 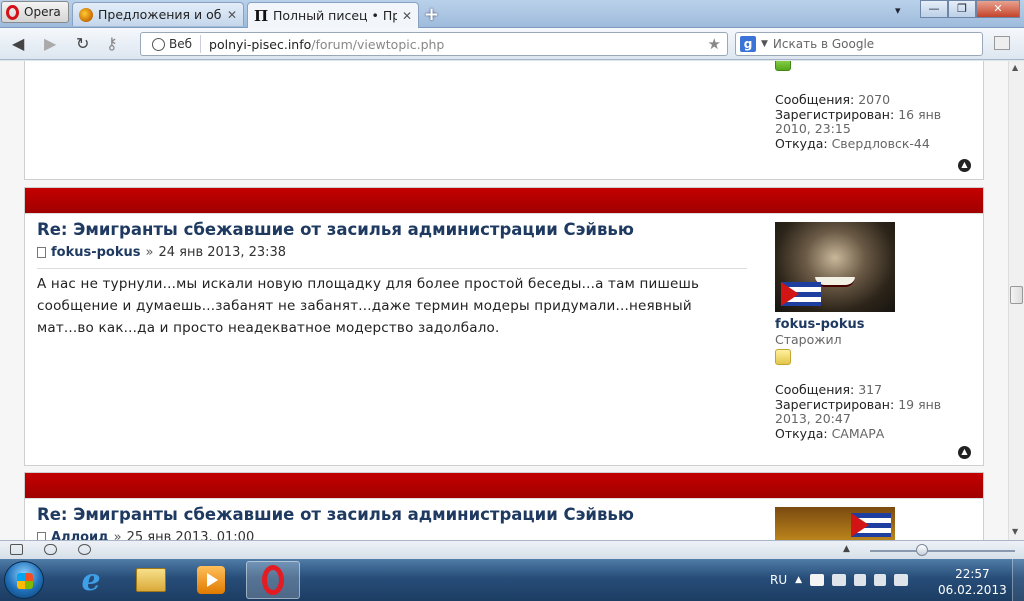 I want to click on network-icon, so click(x=860, y=580).